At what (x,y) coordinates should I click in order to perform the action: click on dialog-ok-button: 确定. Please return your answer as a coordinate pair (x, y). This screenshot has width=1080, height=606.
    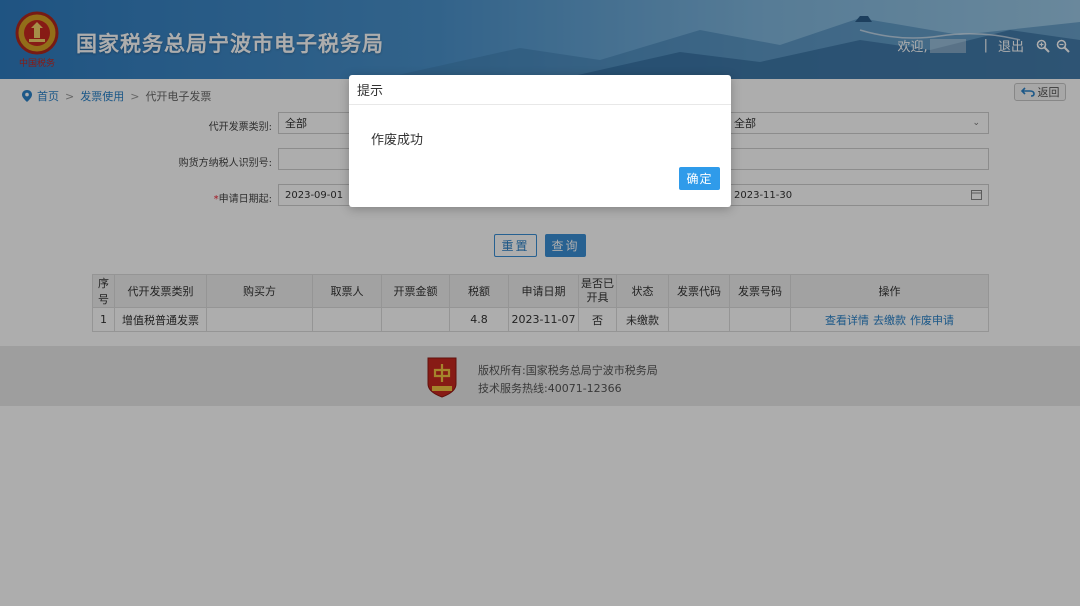
    Looking at the image, I should click on (699, 178).